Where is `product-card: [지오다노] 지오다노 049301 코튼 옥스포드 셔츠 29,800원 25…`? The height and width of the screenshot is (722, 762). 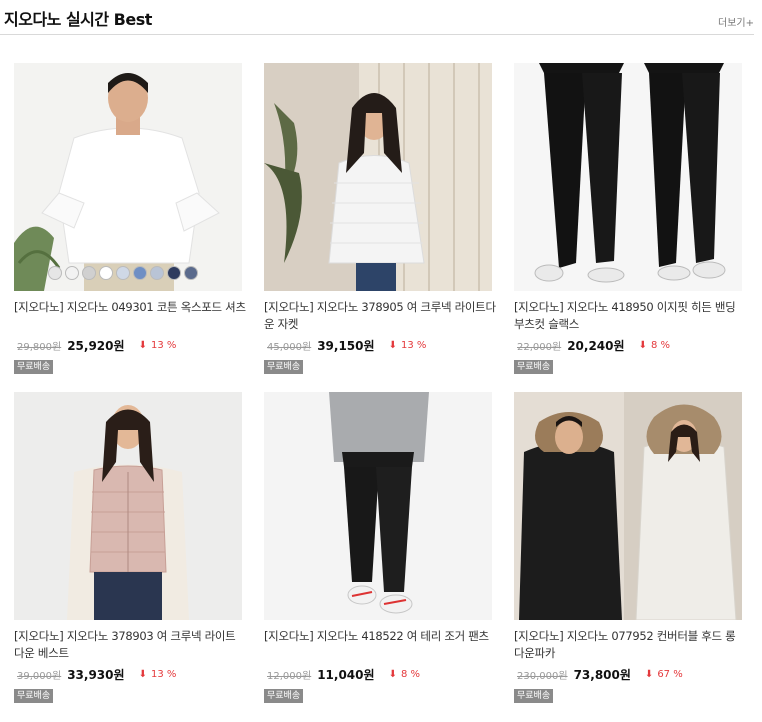
product-card: [지오다노] 지오다노 049301 코튼 옥스포드 셔츠 29,800원 25… is located at coordinates (130, 218).